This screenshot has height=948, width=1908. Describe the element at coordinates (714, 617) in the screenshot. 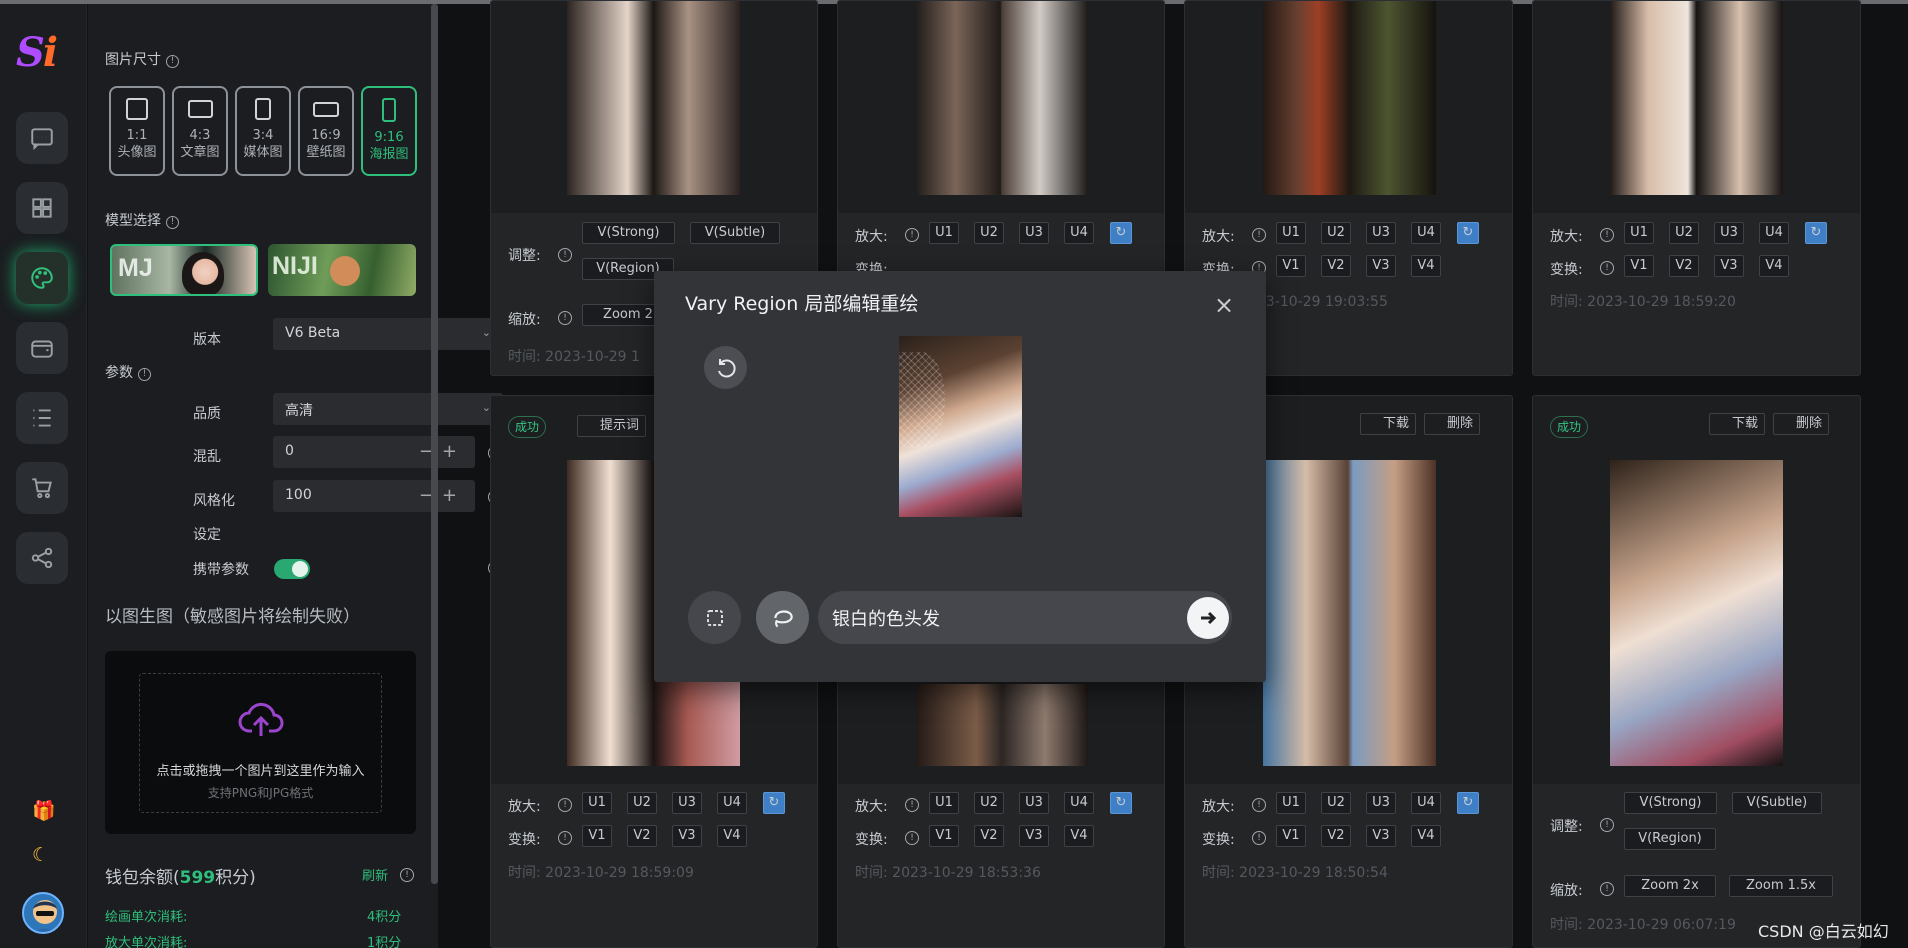

I see `rect-select-button` at that location.